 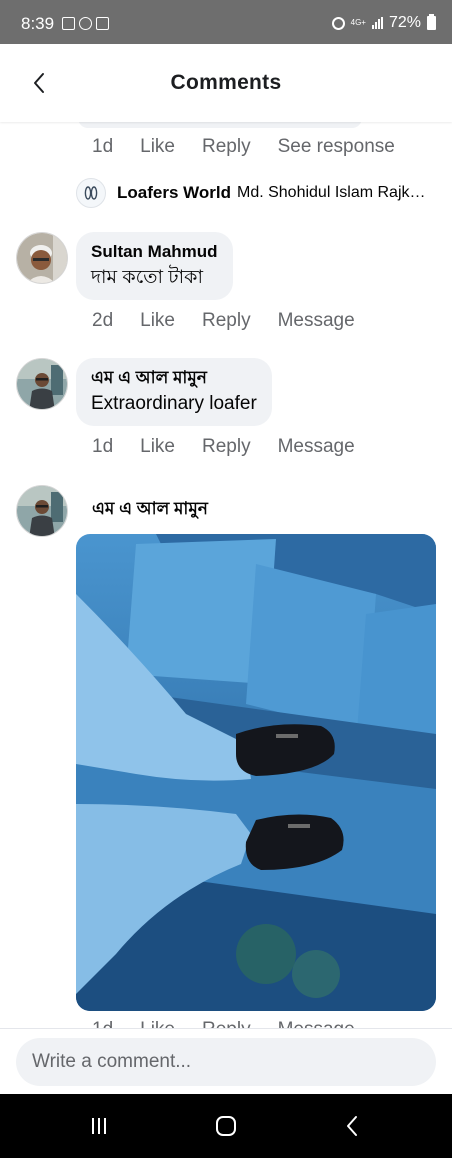 What do you see at coordinates (226, 22) in the screenshot?
I see `status-bar: 8:39 4G+ 72%` at bounding box center [226, 22].